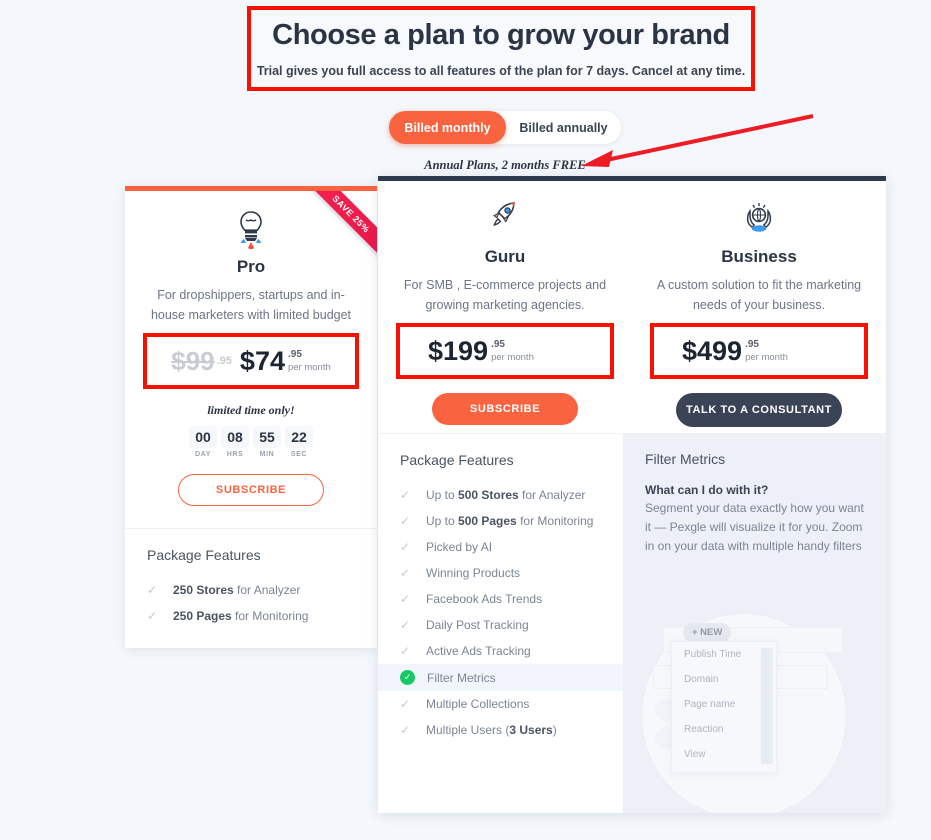  What do you see at coordinates (759, 410) in the screenshot?
I see `talk-to-consultant-button: TALK TO A CONSULTANT` at bounding box center [759, 410].